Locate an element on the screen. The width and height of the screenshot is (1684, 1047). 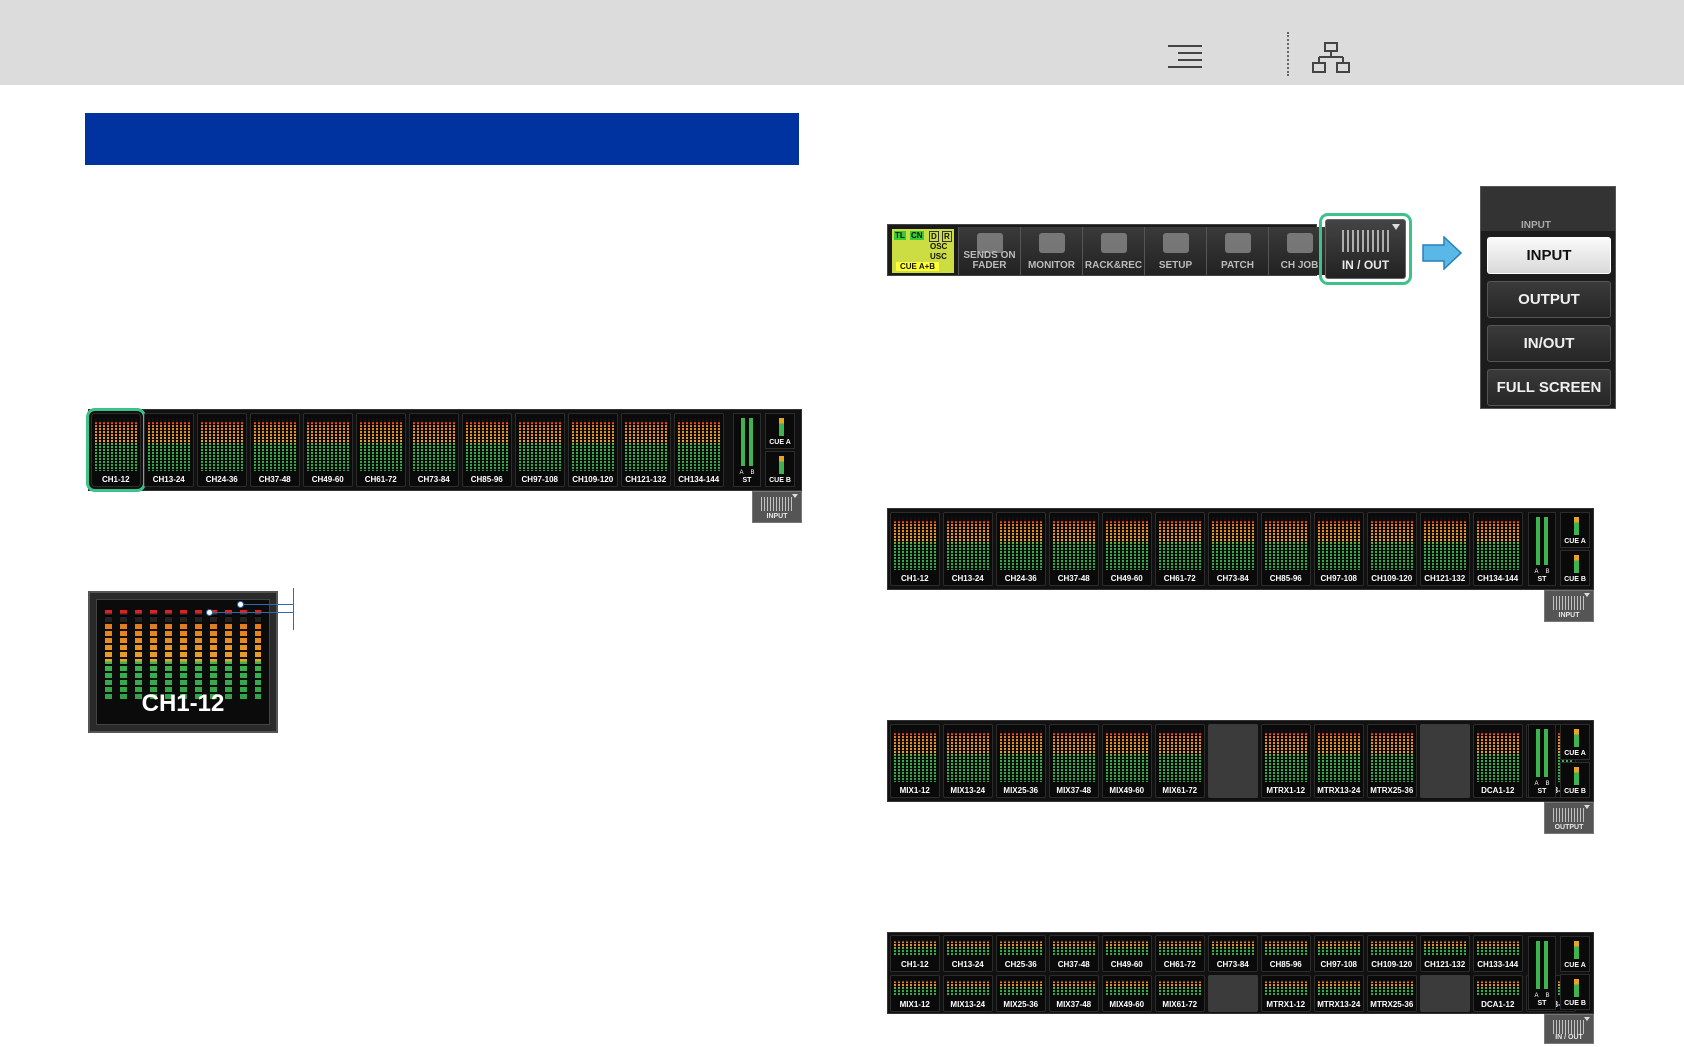
in-out-button: IN / OUT is located at coordinates (1365, 249).